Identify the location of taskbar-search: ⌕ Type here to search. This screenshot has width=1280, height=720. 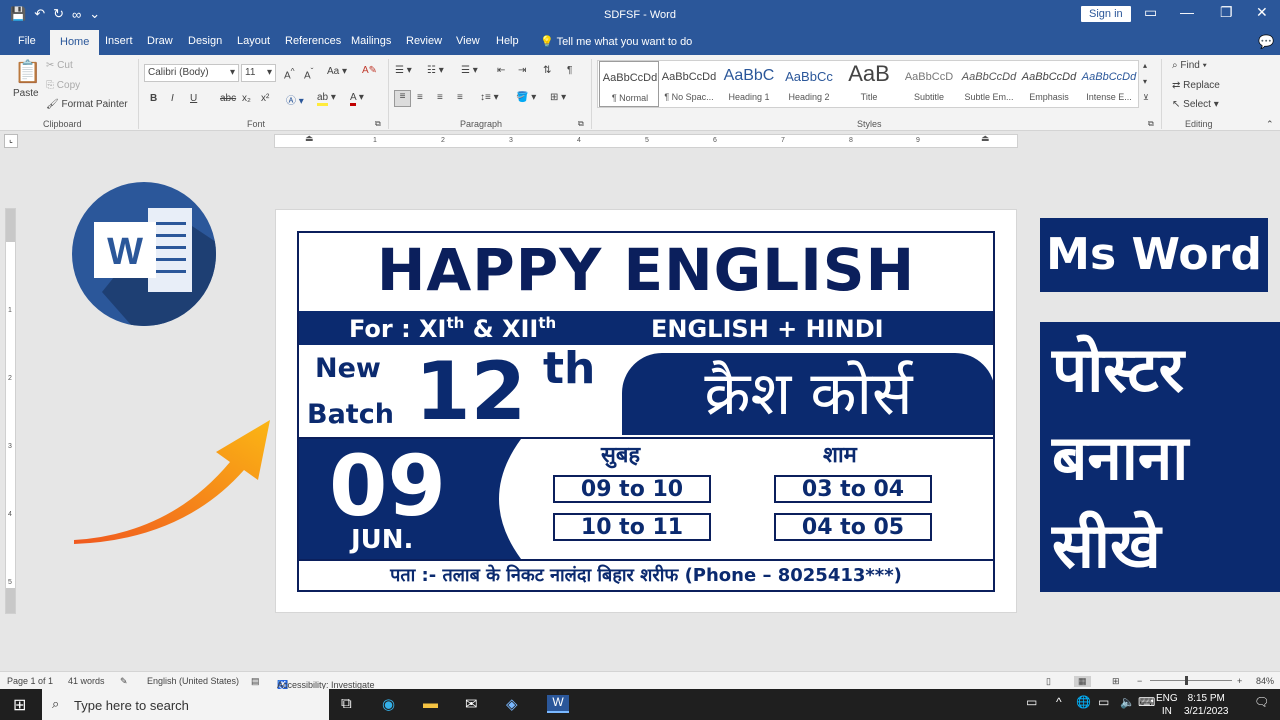
(185, 704).